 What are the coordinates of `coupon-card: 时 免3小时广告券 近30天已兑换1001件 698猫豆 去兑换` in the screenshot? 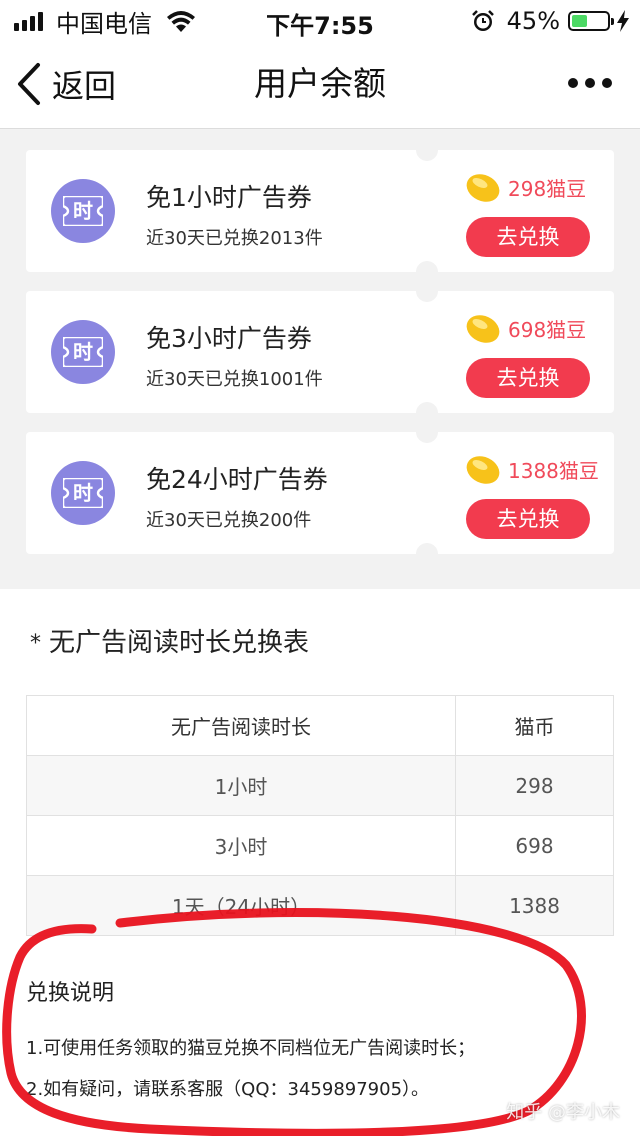 It's located at (320, 352).